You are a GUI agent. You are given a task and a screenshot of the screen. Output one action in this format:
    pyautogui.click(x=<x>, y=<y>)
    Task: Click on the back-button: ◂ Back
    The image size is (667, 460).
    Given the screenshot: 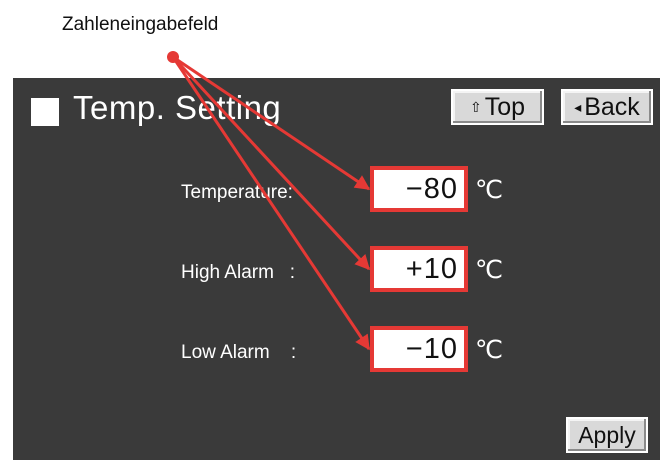 What is the action you would take?
    pyautogui.click(x=607, y=107)
    